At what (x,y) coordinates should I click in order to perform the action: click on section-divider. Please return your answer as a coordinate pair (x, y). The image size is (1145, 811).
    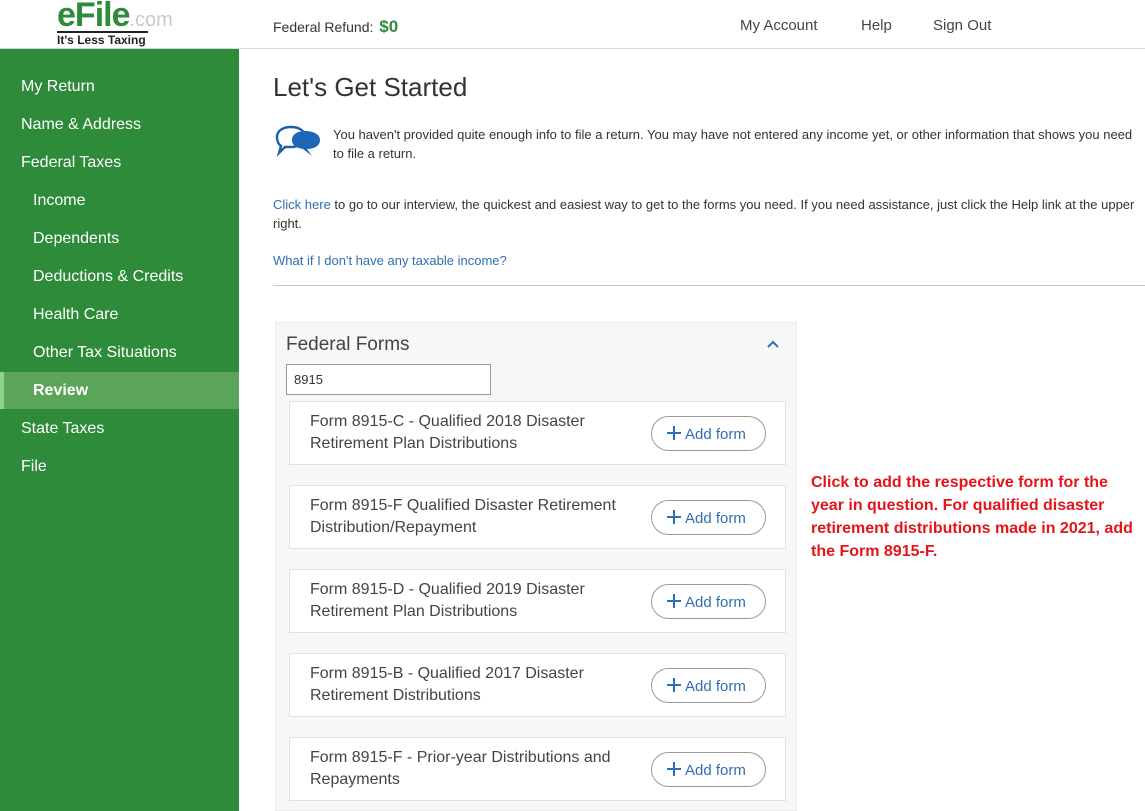
    Looking at the image, I should click on (709, 285).